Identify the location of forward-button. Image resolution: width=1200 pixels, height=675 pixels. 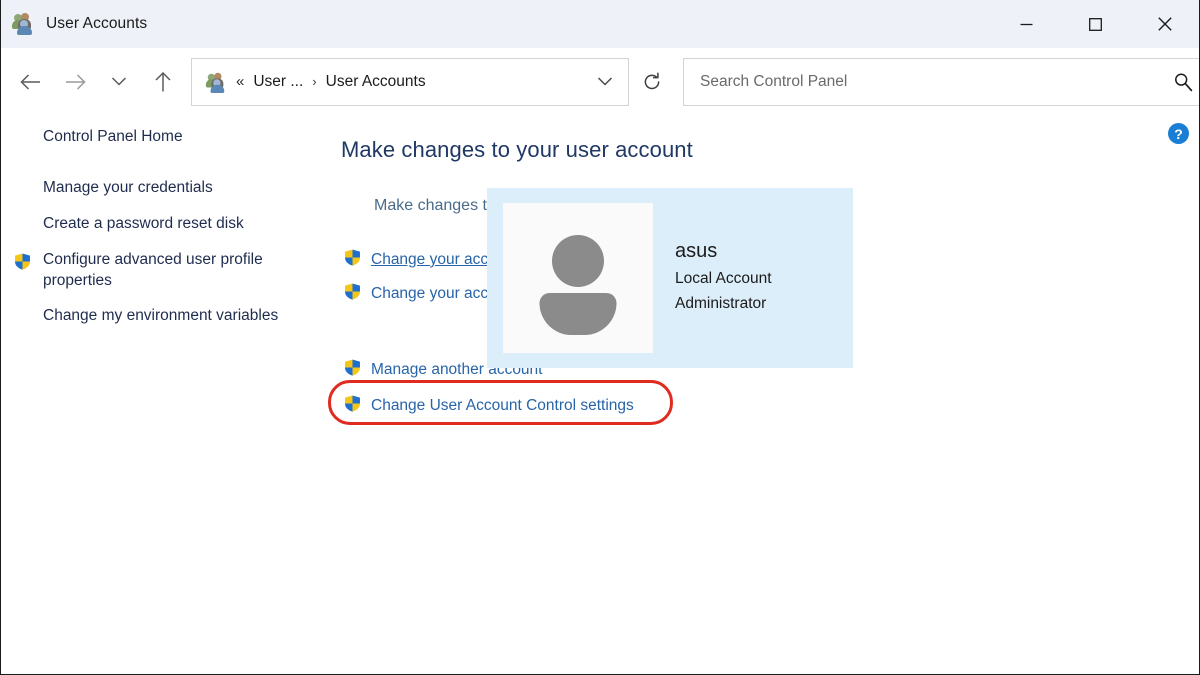
(75, 82).